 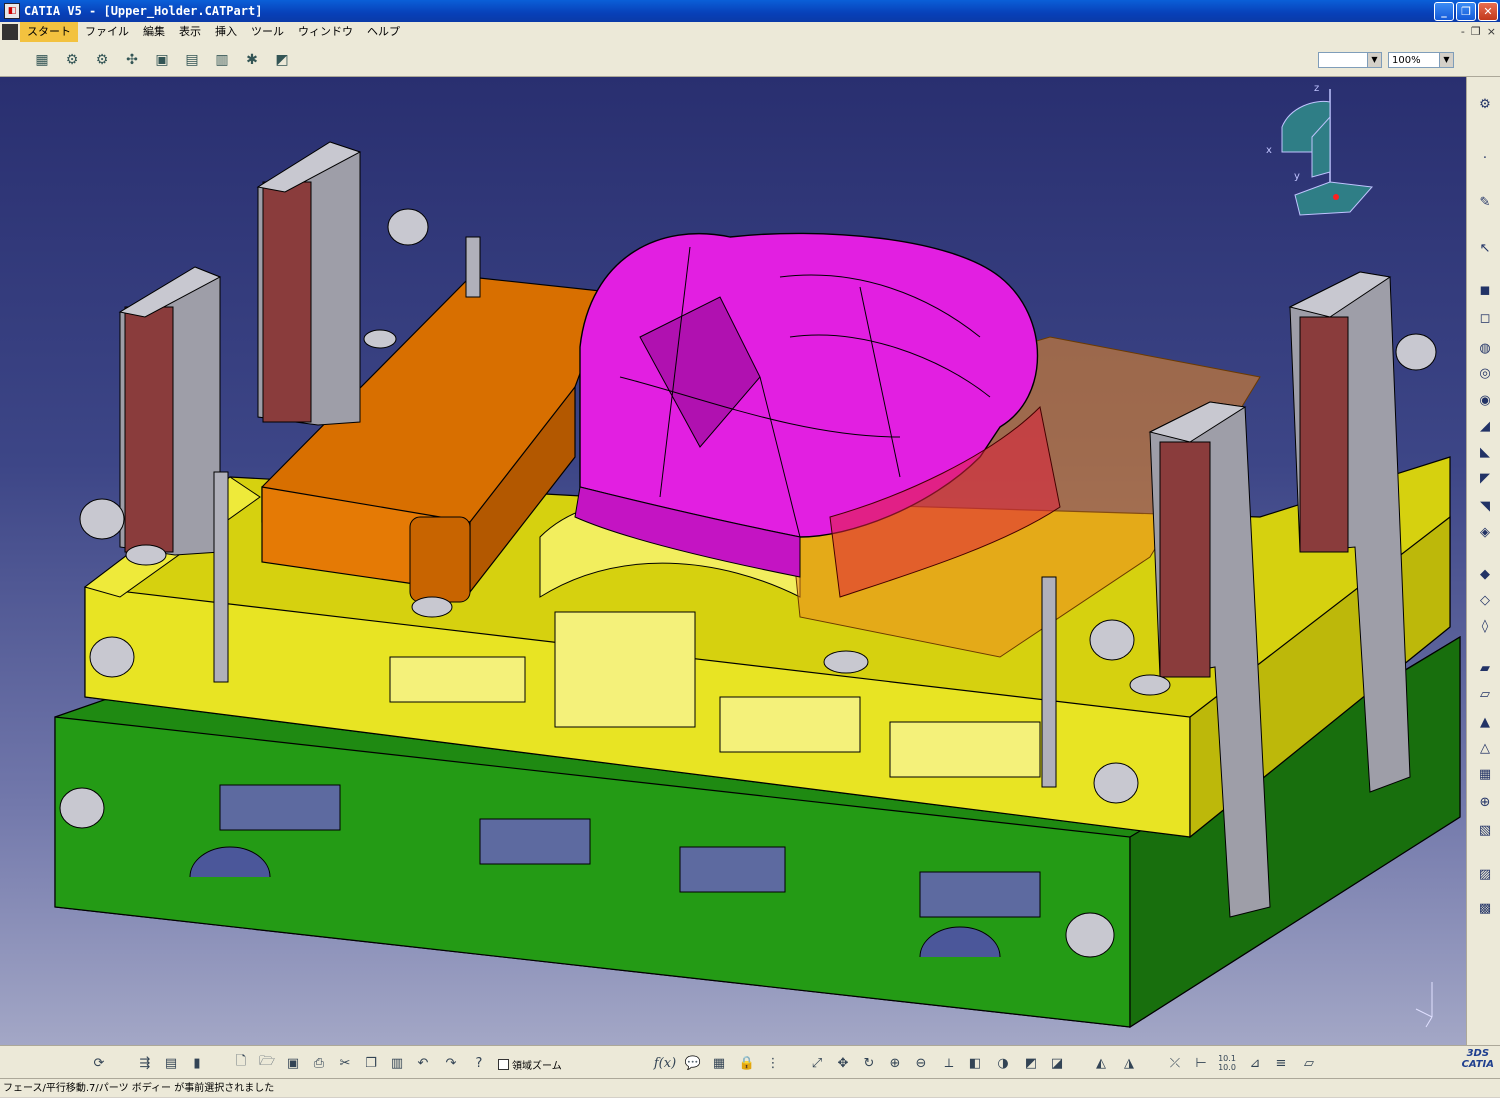 What do you see at coordinates (773, 1063) in the screenshot?
I see `tree-icon: ⋮` at bounding box center [773, 1063].